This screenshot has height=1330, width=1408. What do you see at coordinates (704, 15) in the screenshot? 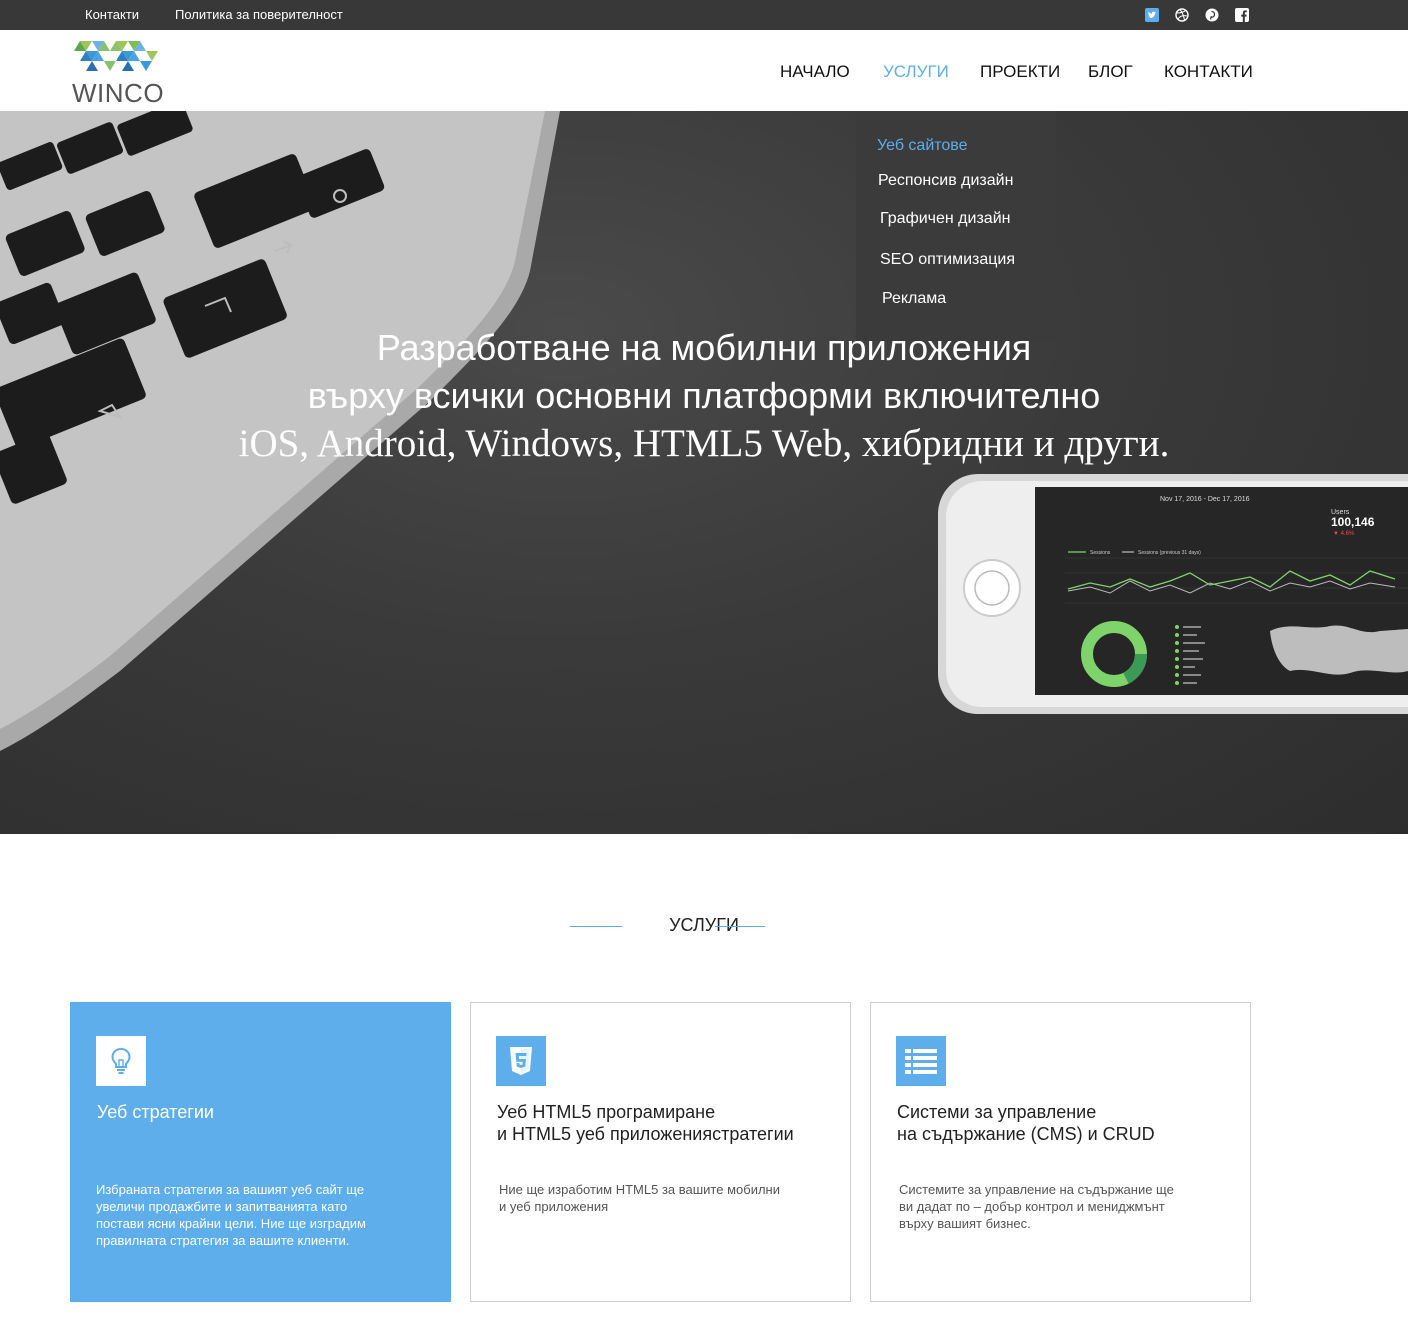
I see `top-bar: Контакти Политика за поверителност` at bounding box center [704, 15].